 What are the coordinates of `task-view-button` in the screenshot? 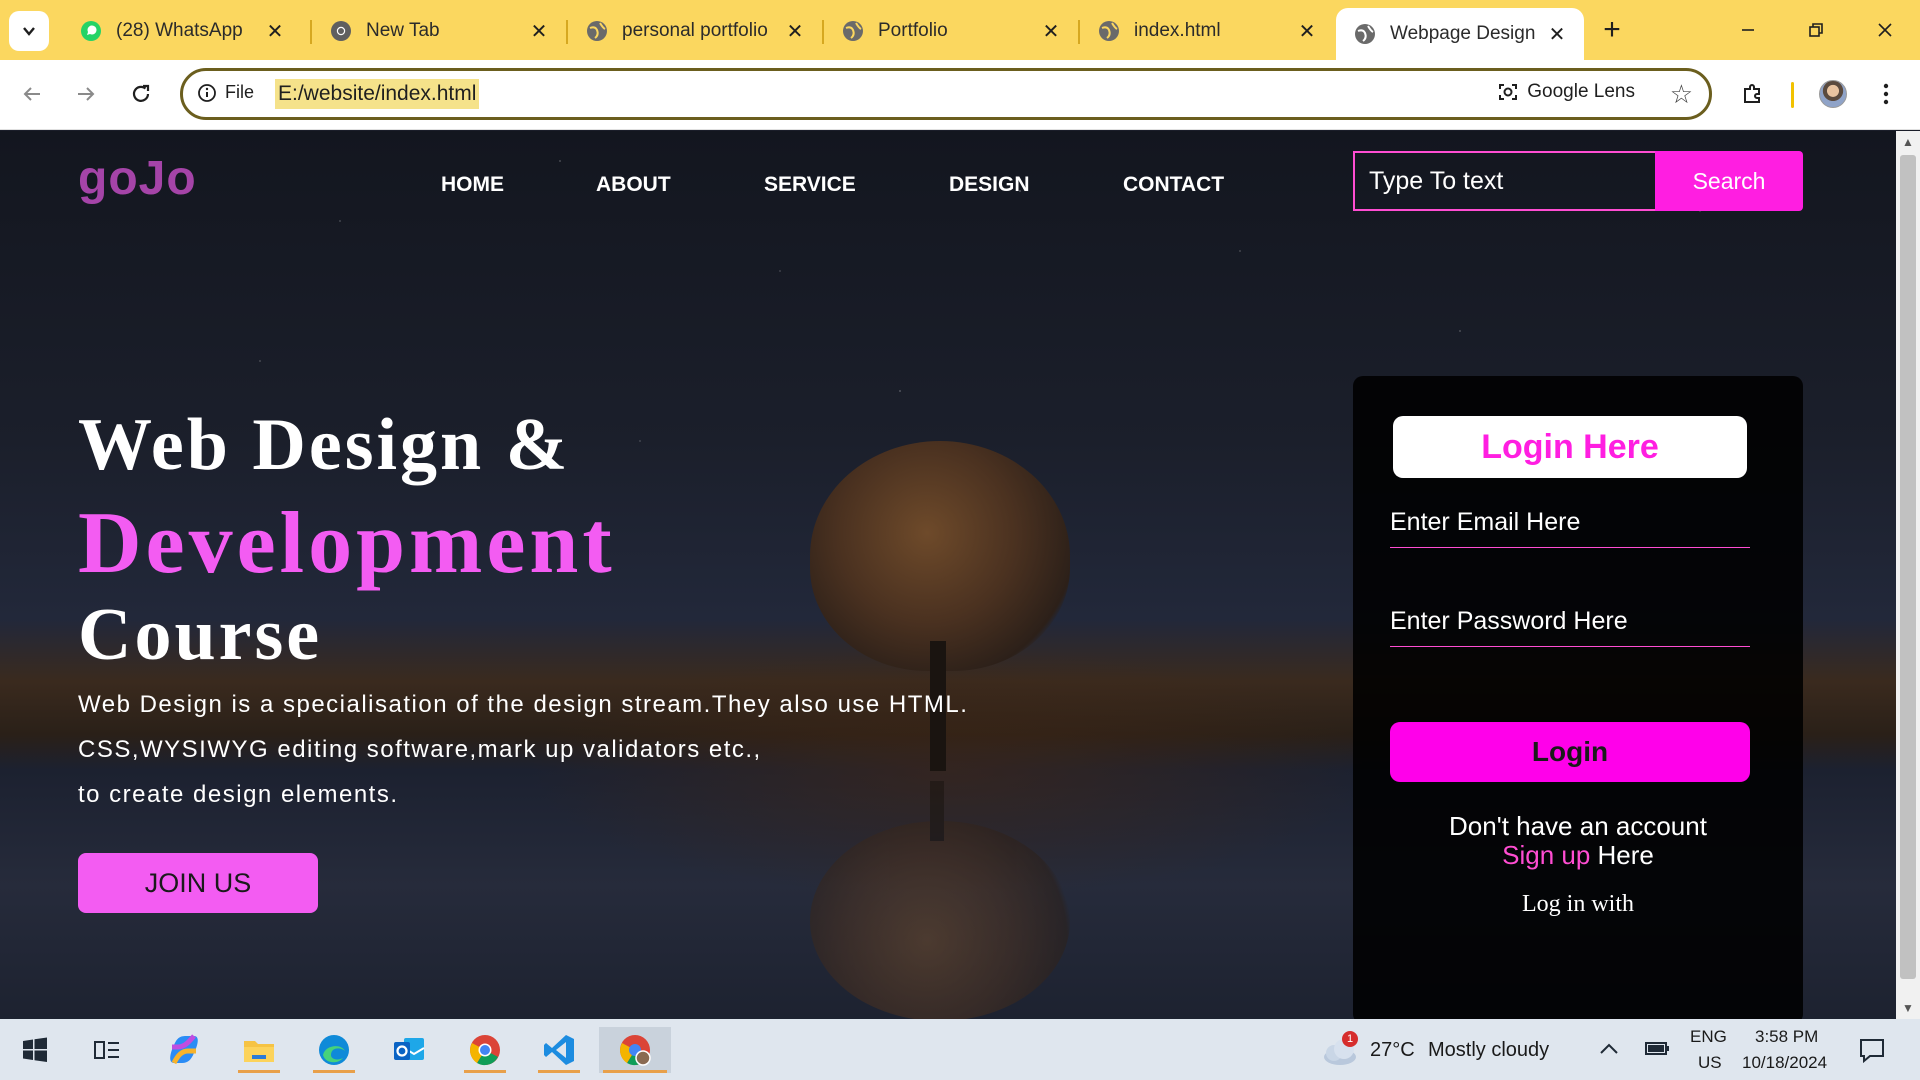 It's located at (107, 1050).